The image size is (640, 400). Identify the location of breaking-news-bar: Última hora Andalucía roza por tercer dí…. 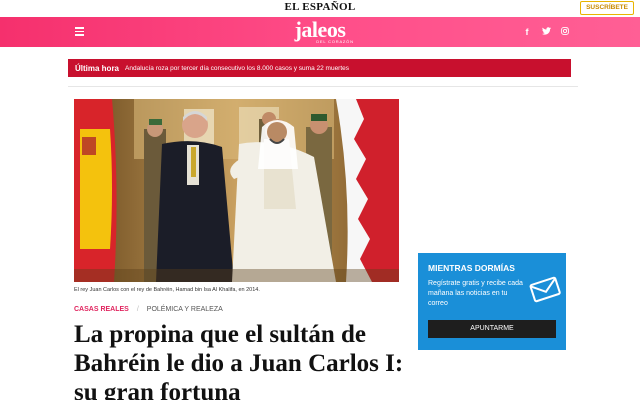
(319, 68).